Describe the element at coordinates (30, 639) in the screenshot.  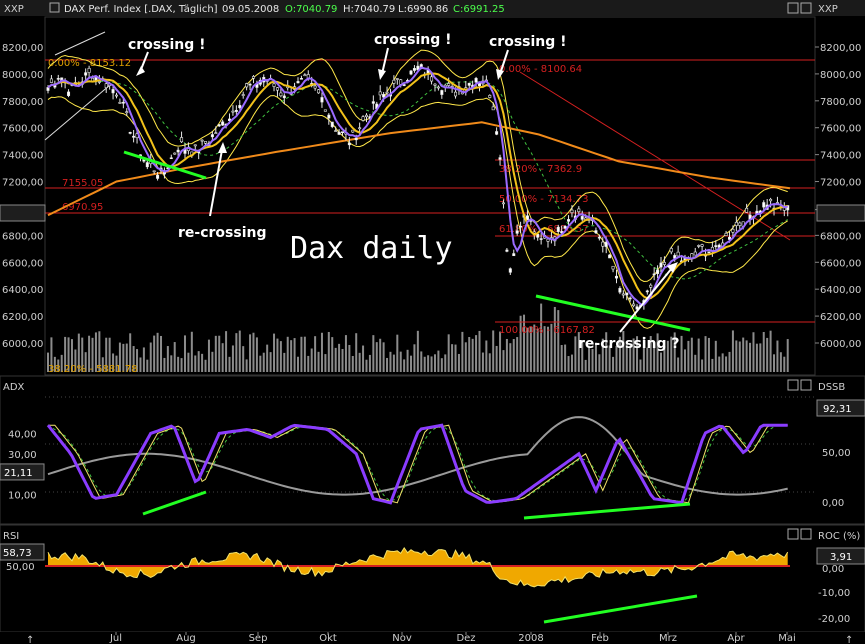
I see `scroll-left-icon: ↑` at that location.